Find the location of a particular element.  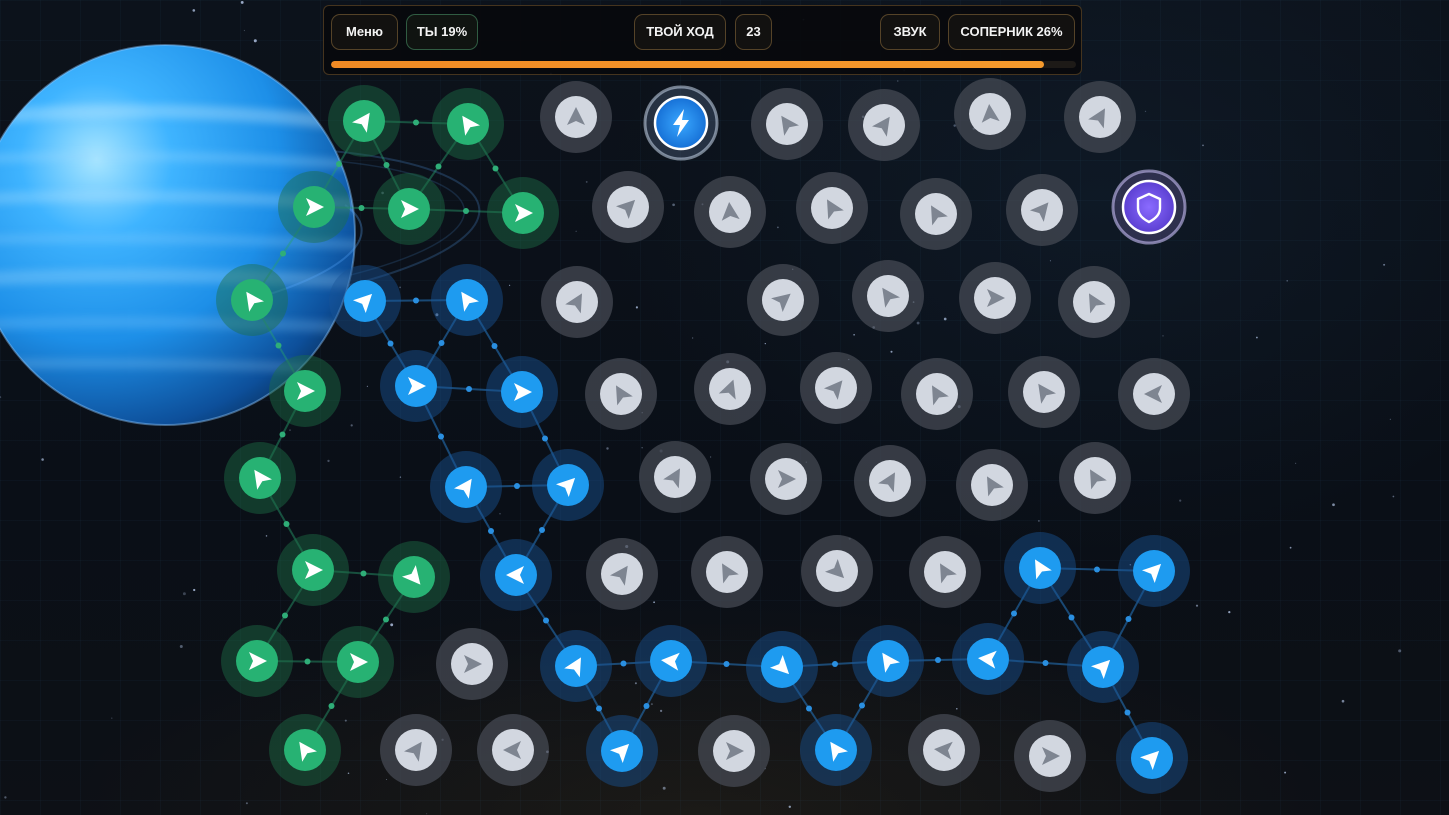

powerup-node is located at coordinates (681, 123).